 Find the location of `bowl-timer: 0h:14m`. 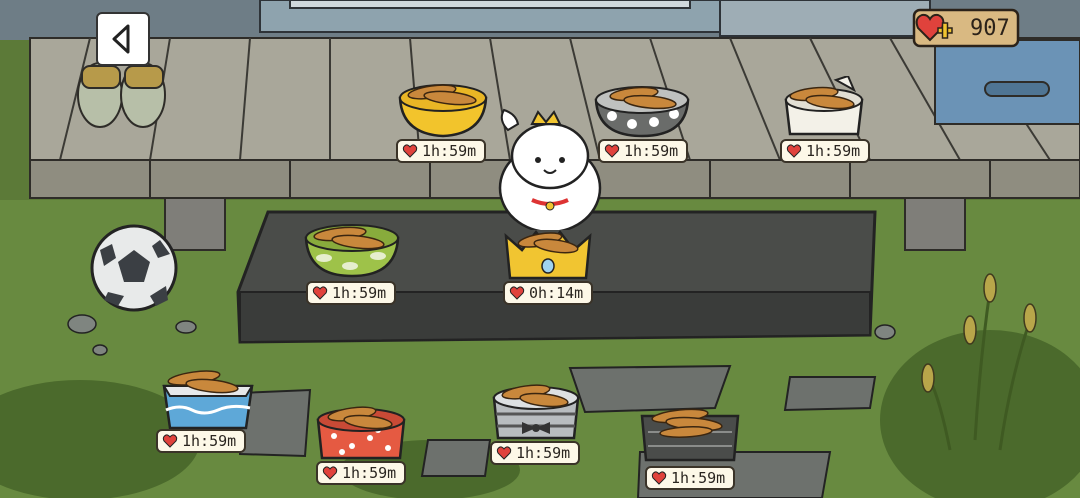

bowl-timer: 0h:14m is located at coordinates (548, 293).